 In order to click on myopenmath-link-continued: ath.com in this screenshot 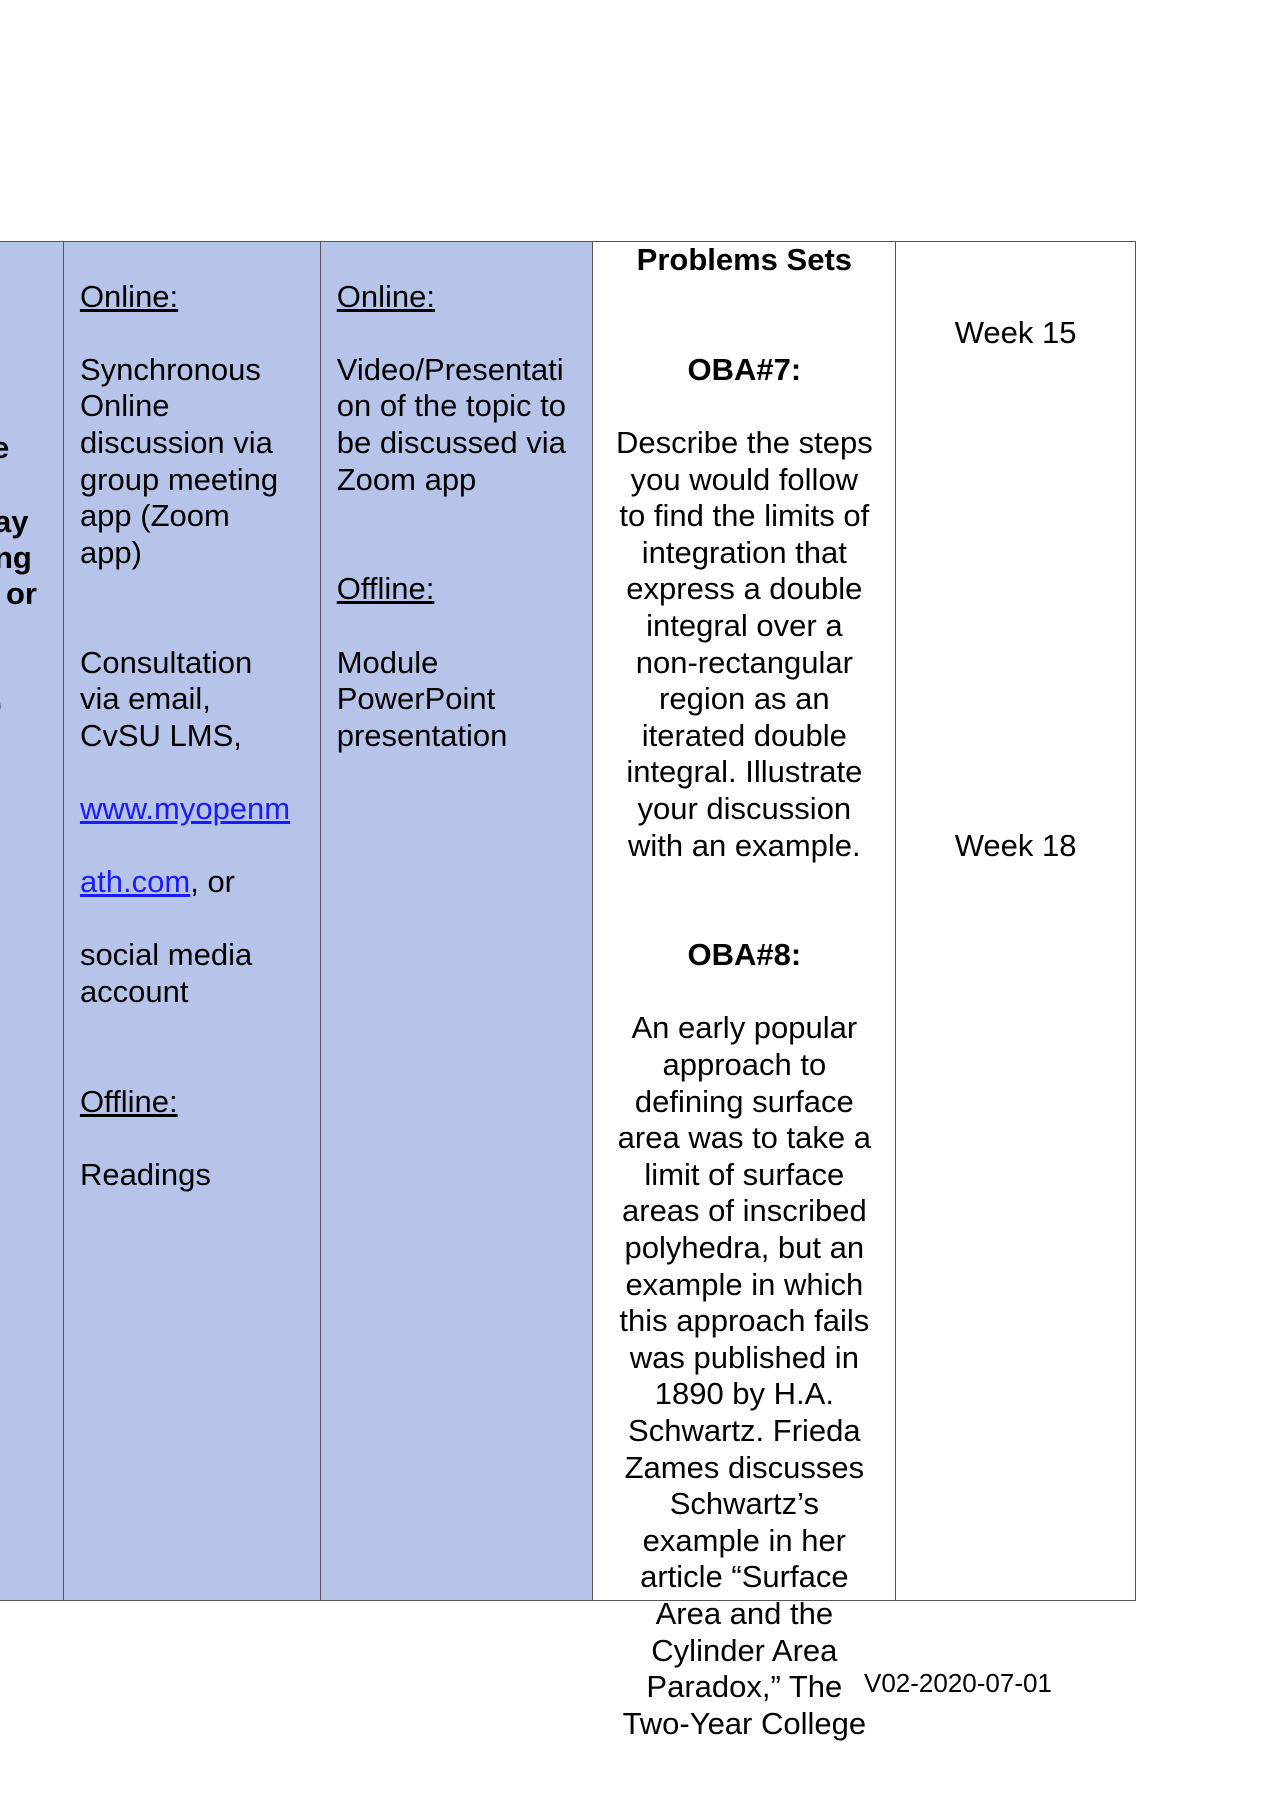, I will do `click(135, 881)`.